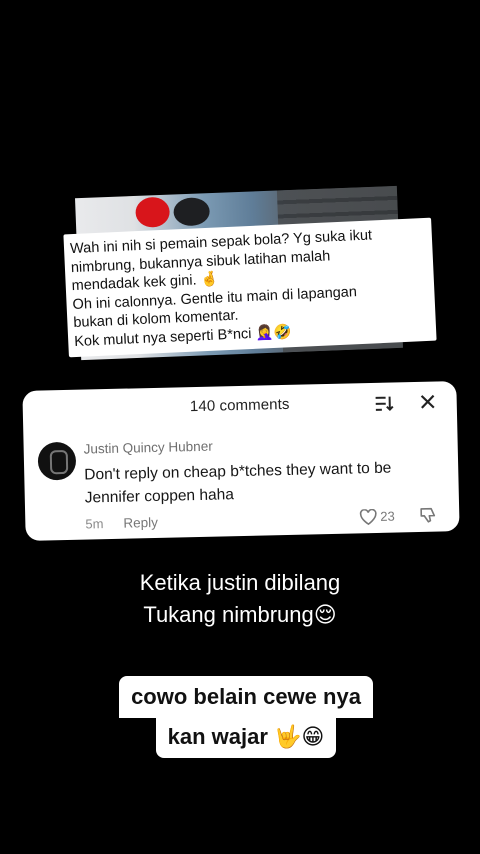 This screenshot has width=480, height=854. I want to click on avatar, so click(57, 461).